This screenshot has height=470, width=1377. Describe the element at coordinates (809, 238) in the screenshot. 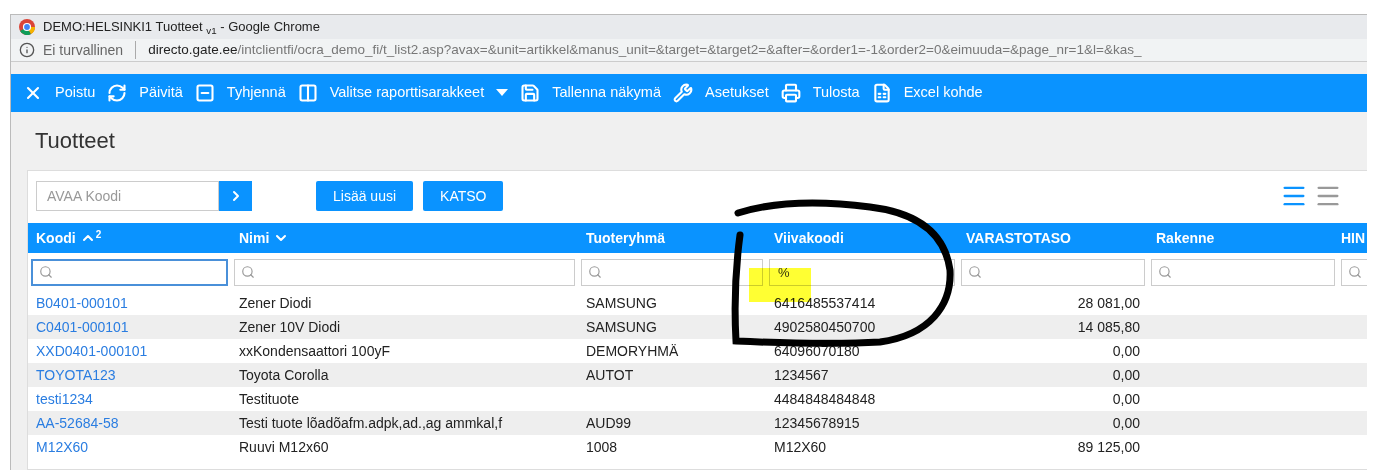

I see `column-header: Viivakoodi` at that location.